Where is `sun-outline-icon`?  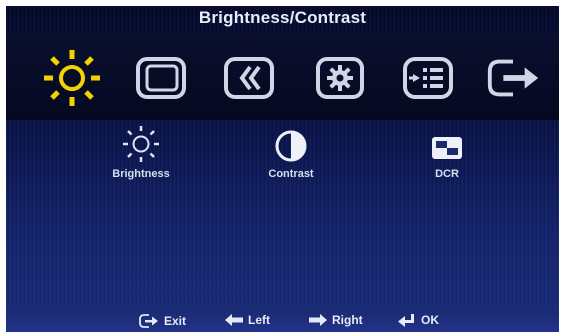
sun-outline-icon is located at coordinates (141, 144).